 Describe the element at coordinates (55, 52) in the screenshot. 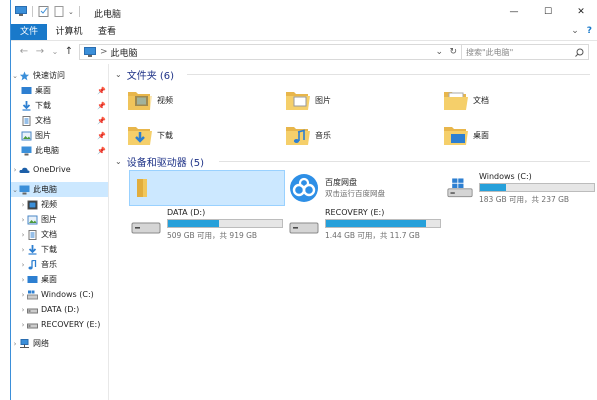

I see `recent-locations-button: ⌄` at that location.